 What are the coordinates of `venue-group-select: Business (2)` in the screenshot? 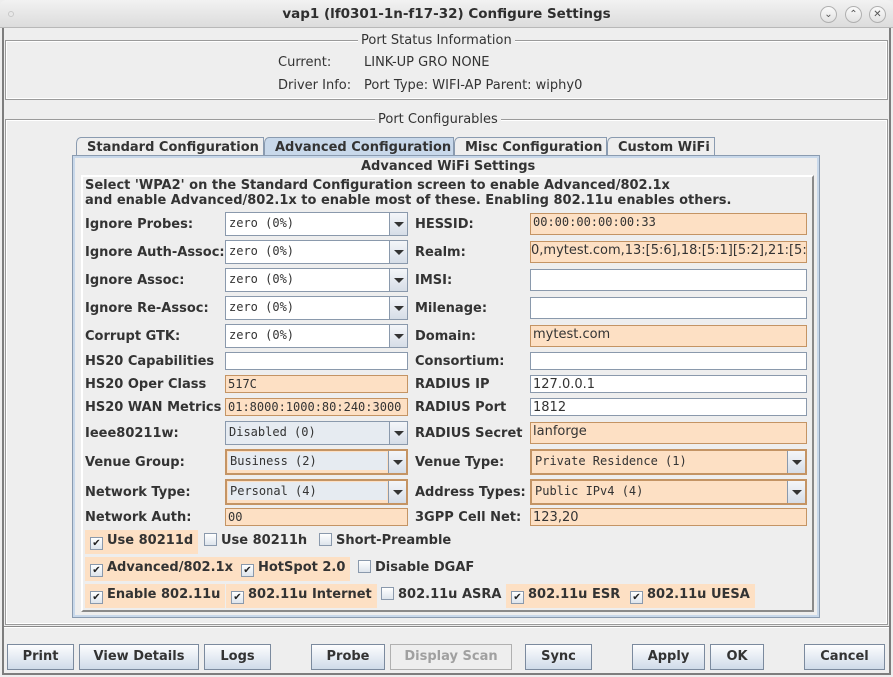 It's located at (316, 462).